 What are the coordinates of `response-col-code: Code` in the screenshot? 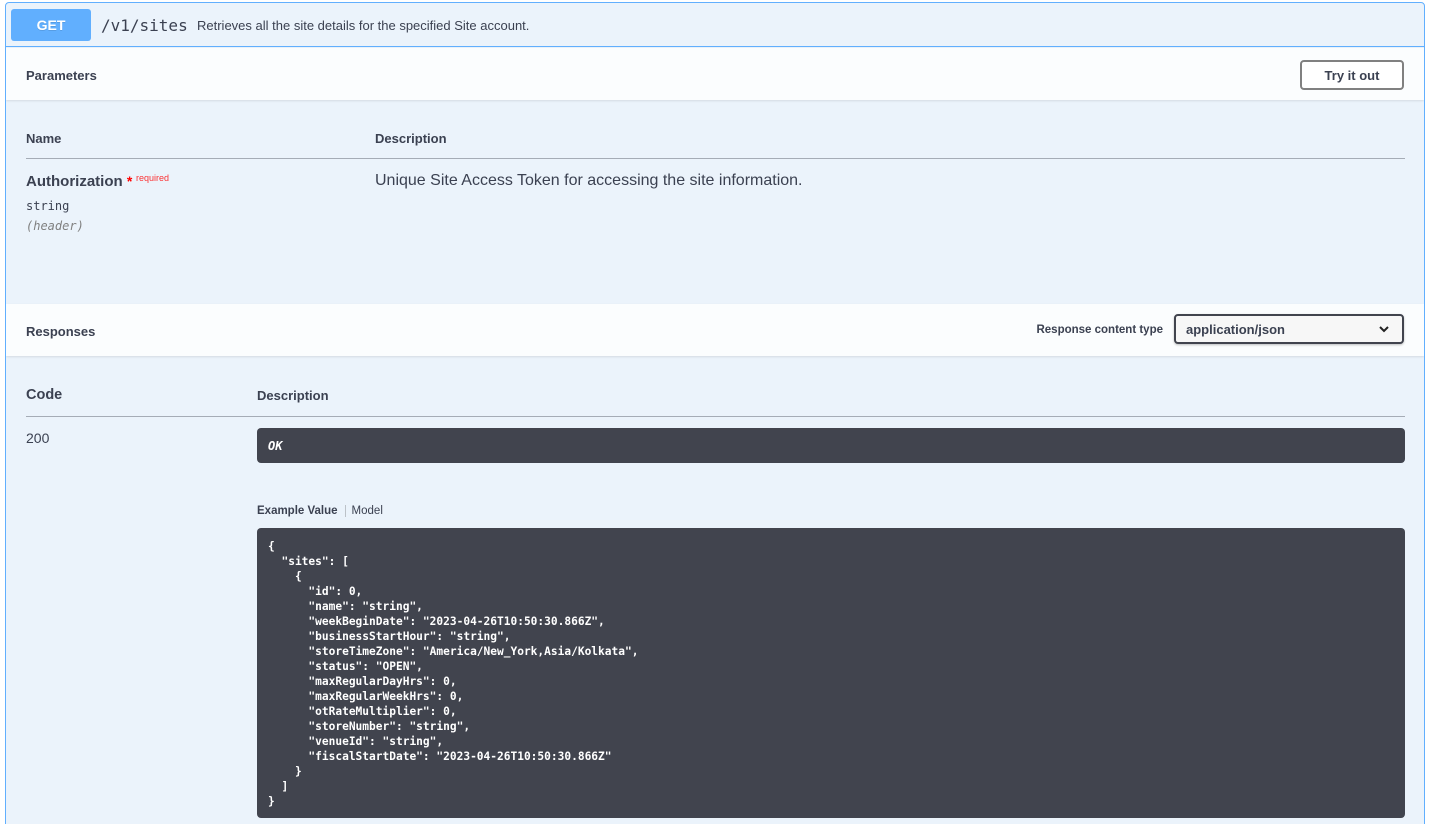 It's located at (44, 395).